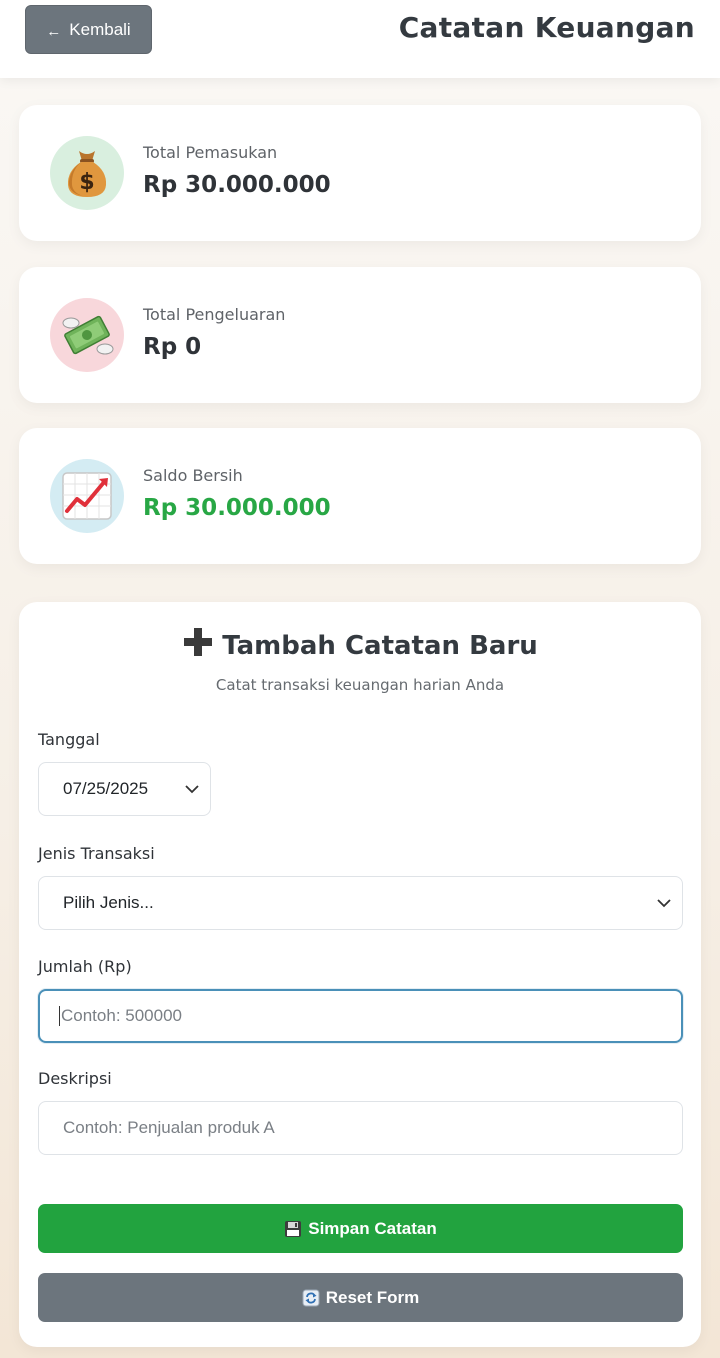 This screenshot has height=1358, width=720. What do you see at coordinates (106, 788) in the screenshot?
I see `date-value: 07/25/2025` at bounding box center [106, 788].